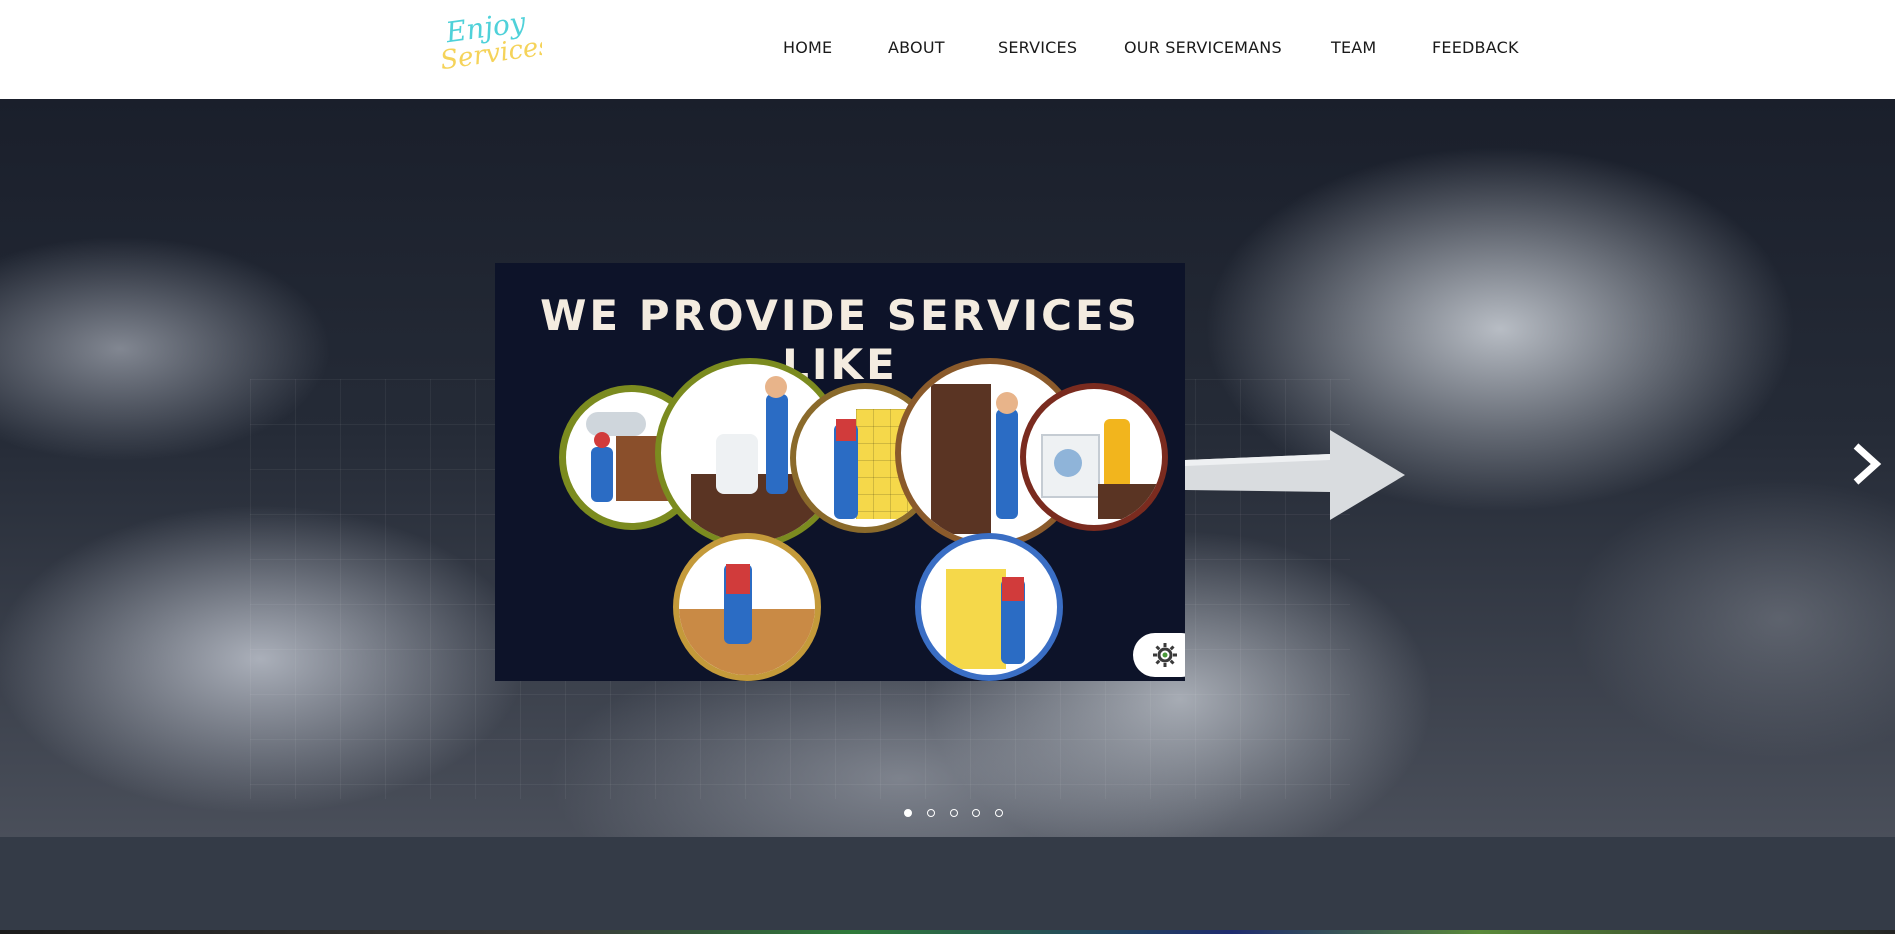 Image resolution: width=1895 pixels, height=934 pixels. What do you see at coordinates (747, 607) in the screenshot?
I see `service-circle-flooring` at bounding box center [747, 607].